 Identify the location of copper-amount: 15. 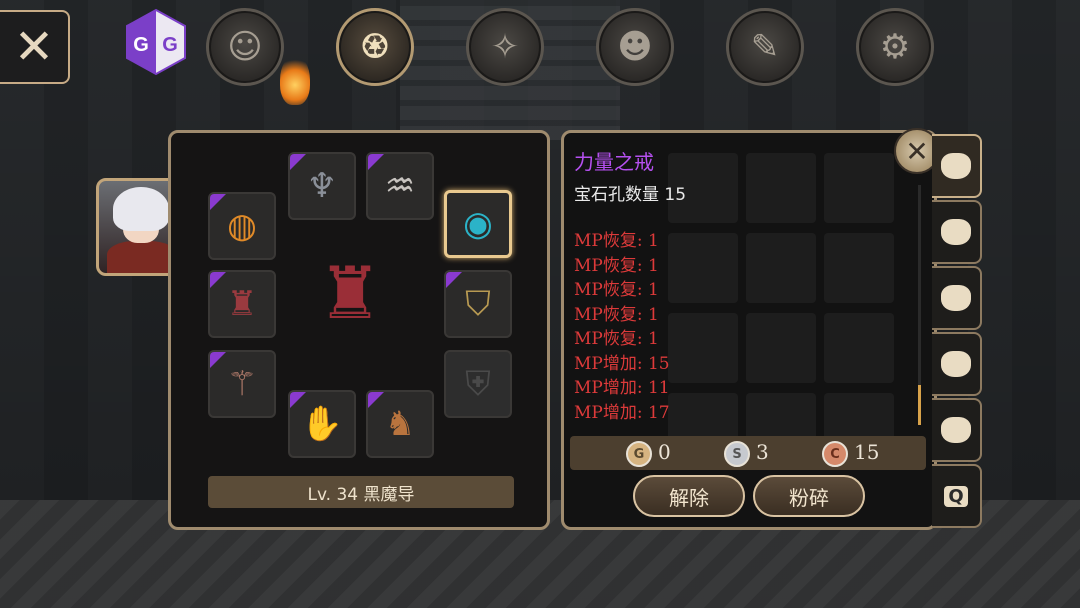
(867, 452).